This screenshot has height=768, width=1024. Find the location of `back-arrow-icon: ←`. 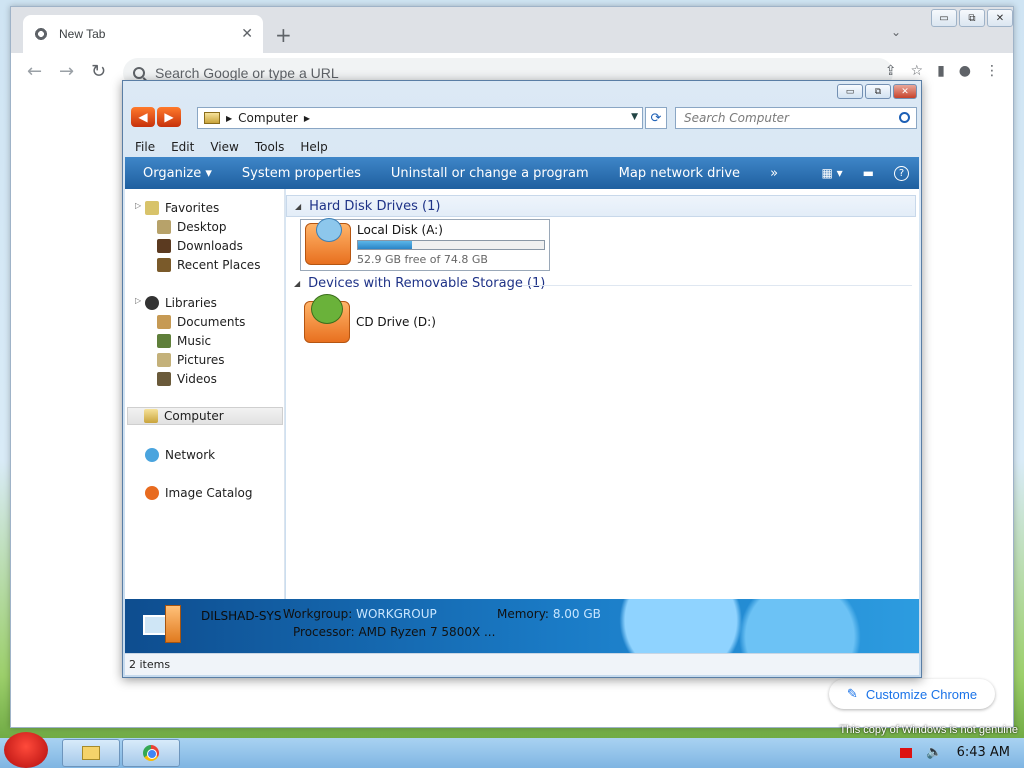

back-arrow-icon: ← is located at coordinates (34, 71).